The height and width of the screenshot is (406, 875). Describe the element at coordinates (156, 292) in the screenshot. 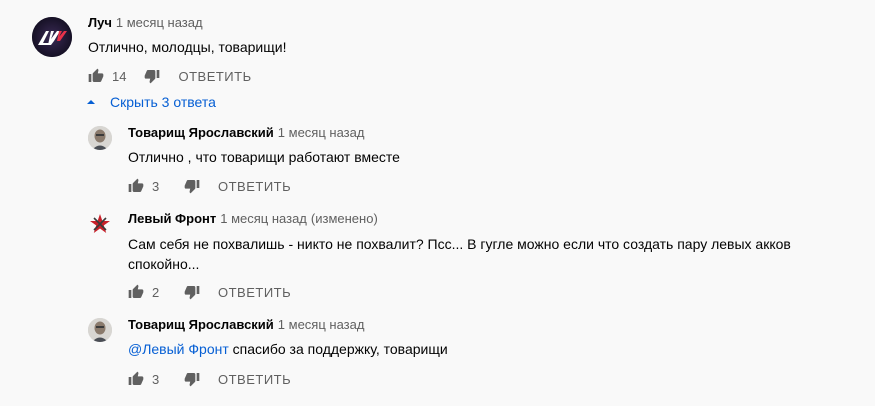

I see `like-count: 2` at that location.